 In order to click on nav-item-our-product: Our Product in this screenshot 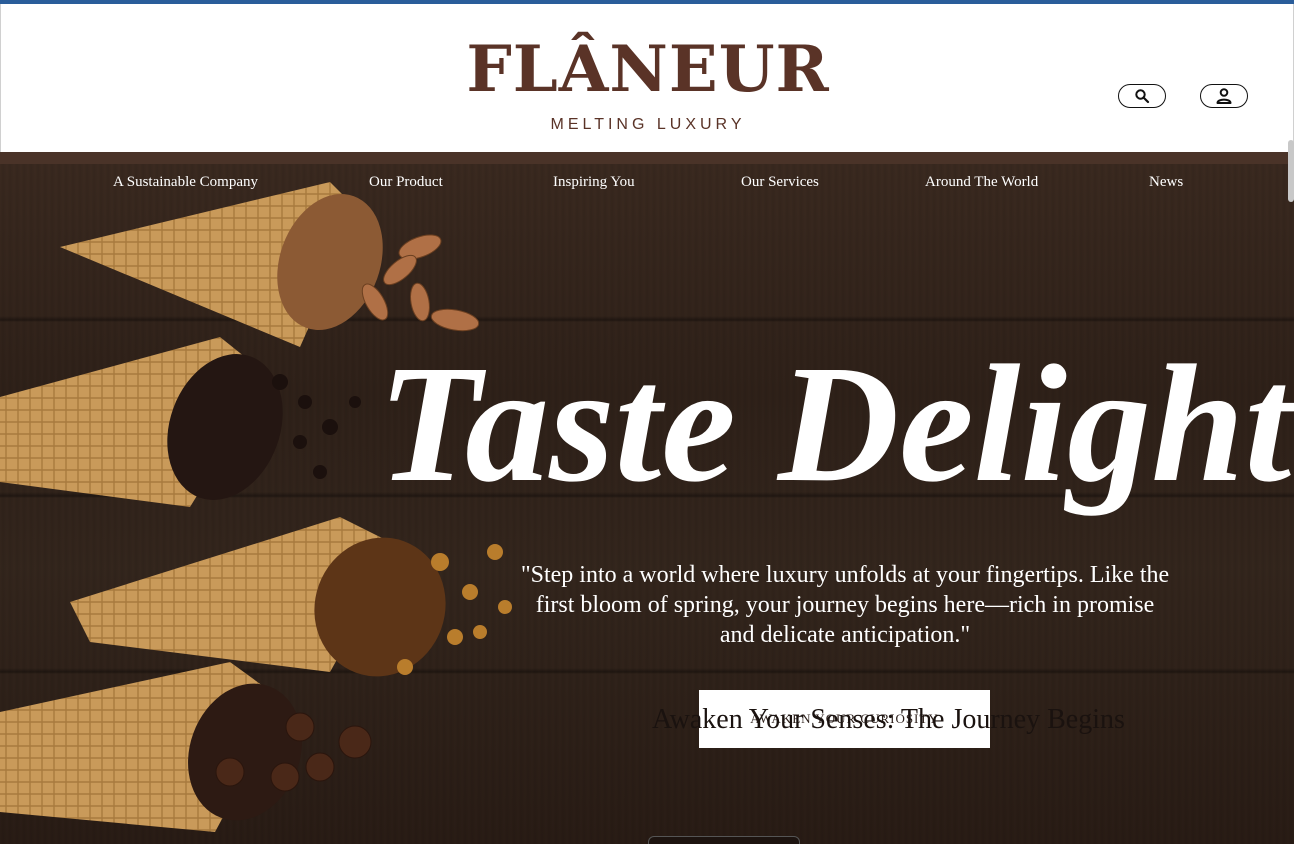, I will do `click(406, 182)`.